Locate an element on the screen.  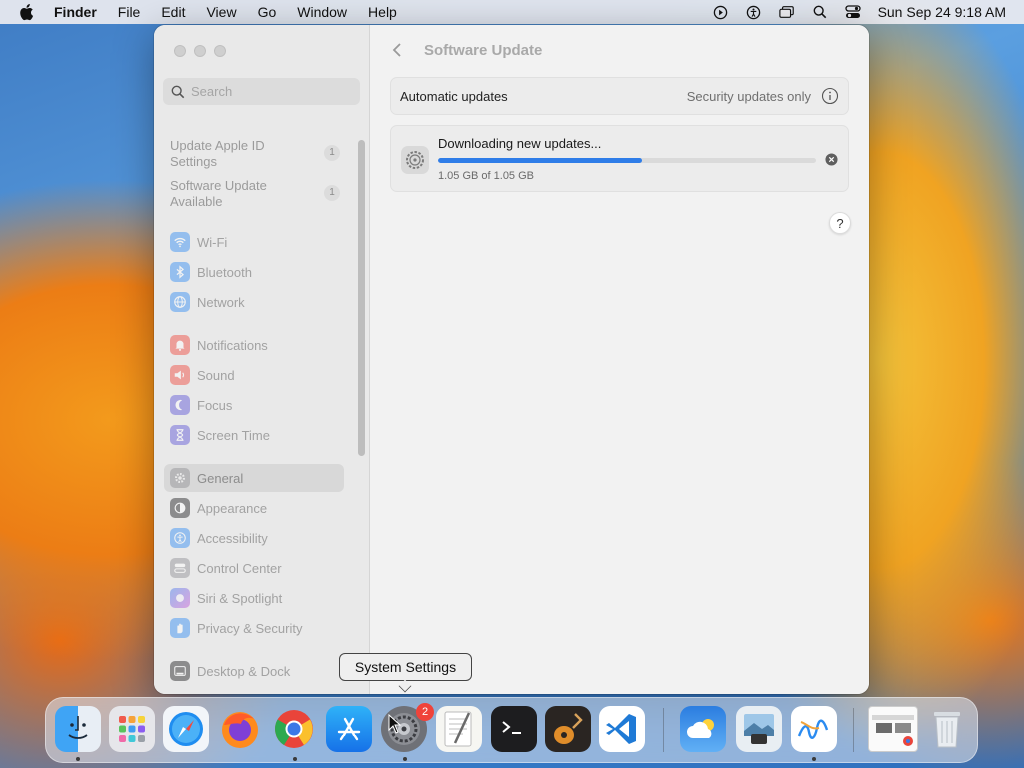
sidebar-search-field: Search is located at coordinates (261, 91).